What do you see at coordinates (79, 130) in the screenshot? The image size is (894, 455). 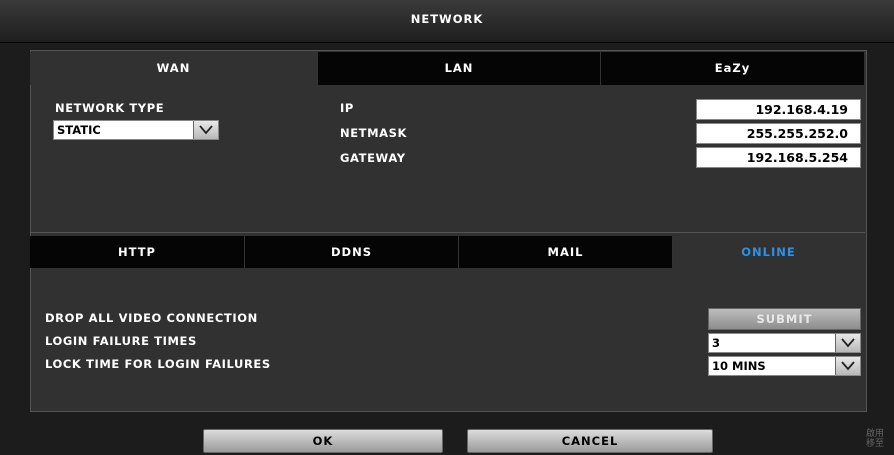 I see `network-type-value: STATIC` at bounding box center [79, 130].